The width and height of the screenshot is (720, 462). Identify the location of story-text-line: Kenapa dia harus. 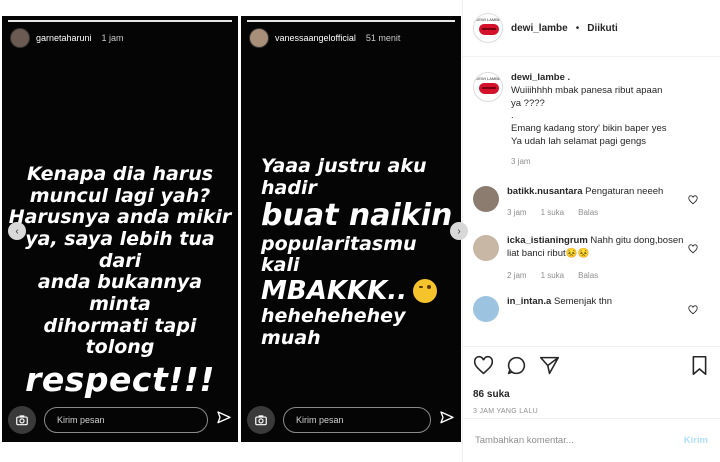
(120, 174).